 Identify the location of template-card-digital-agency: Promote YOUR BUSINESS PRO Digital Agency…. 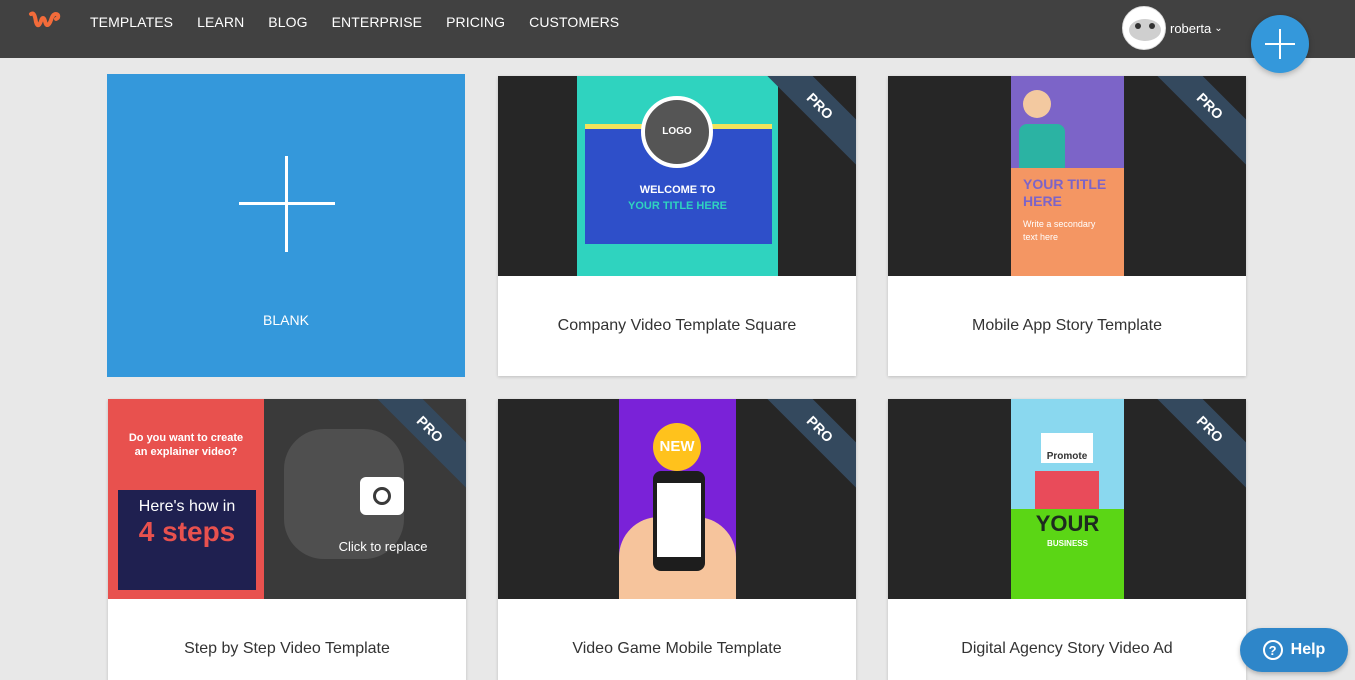
(1067, 539).